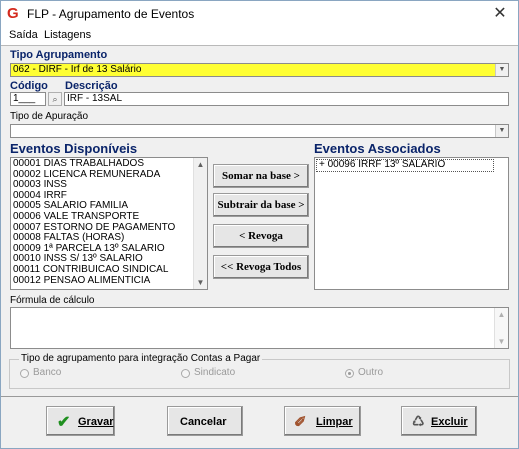  Describe the element at coordinates (259, 45) in the screenshot. I see `menu-separator` at that location.